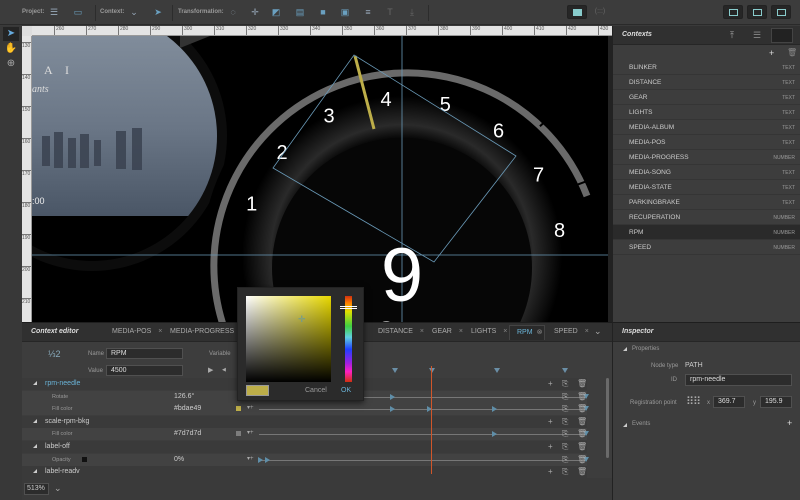  What do you see at coordinates (368, 12) in the screenshot?
I see `align-icon: ≡` at bounding box center [368, 12].